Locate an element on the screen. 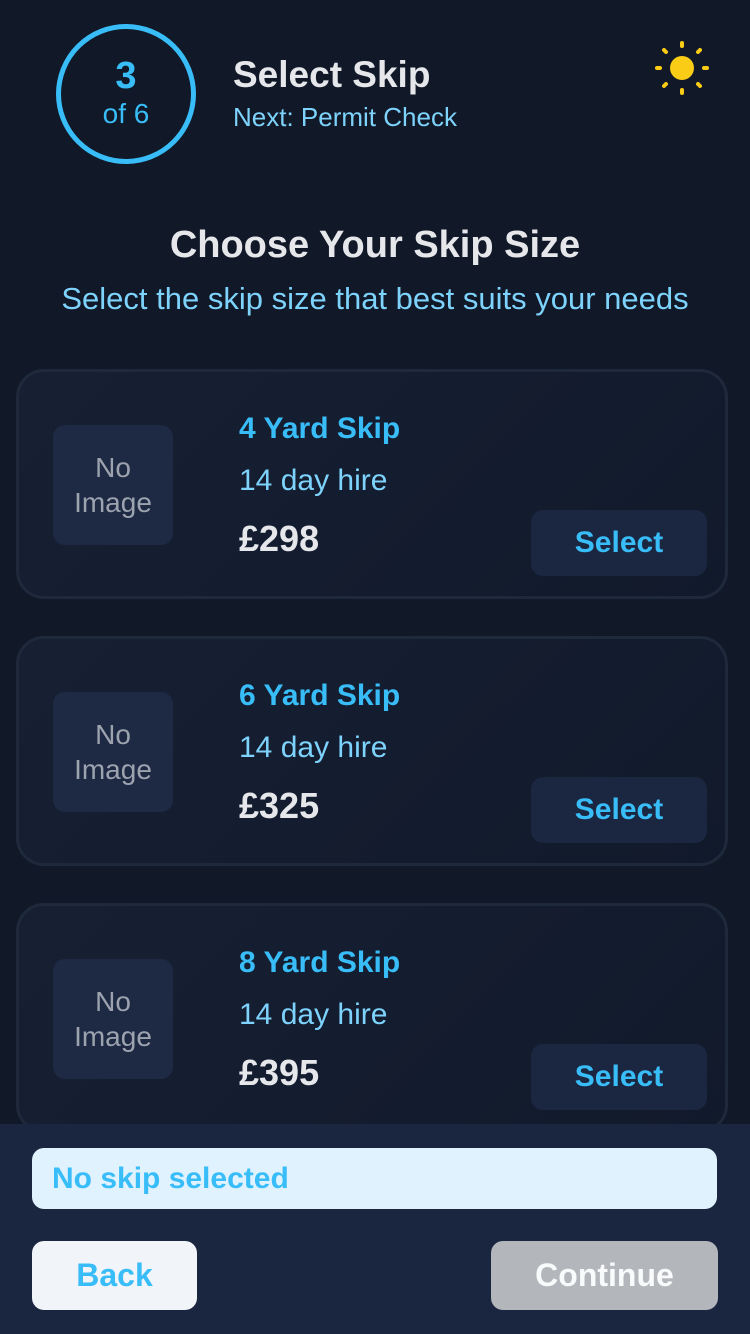 This screenshot has width=750, height=1334. section-title: Choose Your Skip Size is located at coordinates (375, 245).